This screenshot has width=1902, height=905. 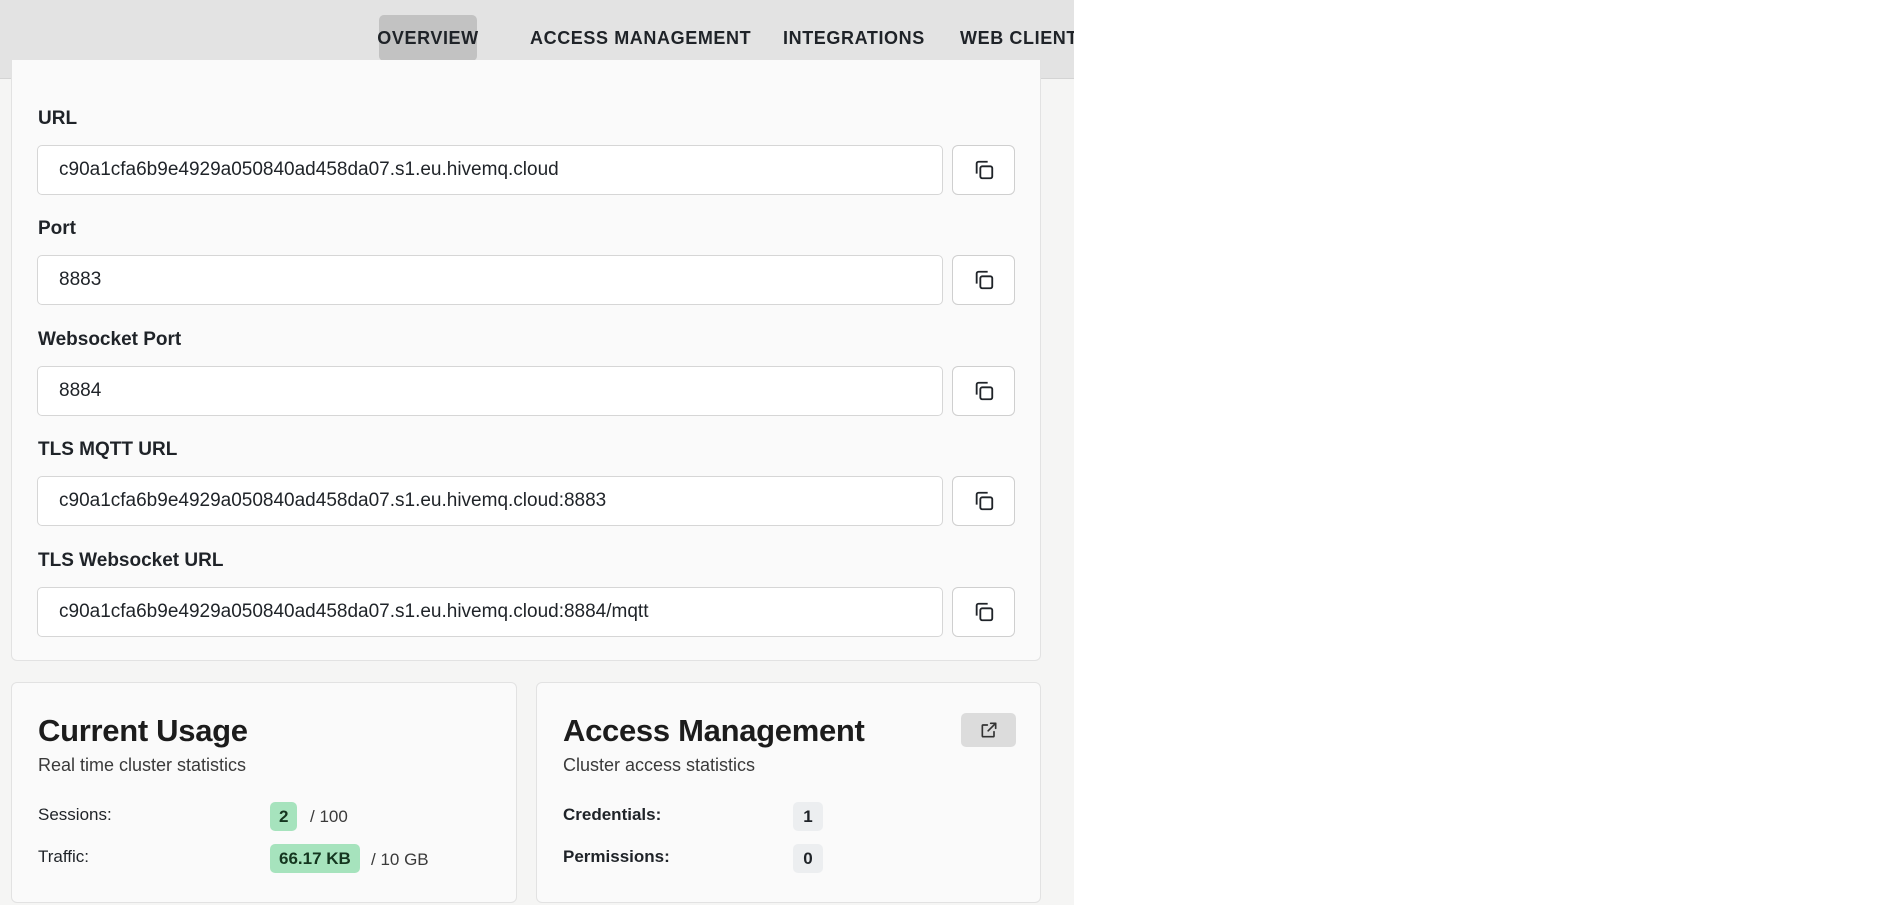 What do you see at coordinates (57, 228) in the screenshot?
I see `port-label: Port` at bounding box center [57, 228].